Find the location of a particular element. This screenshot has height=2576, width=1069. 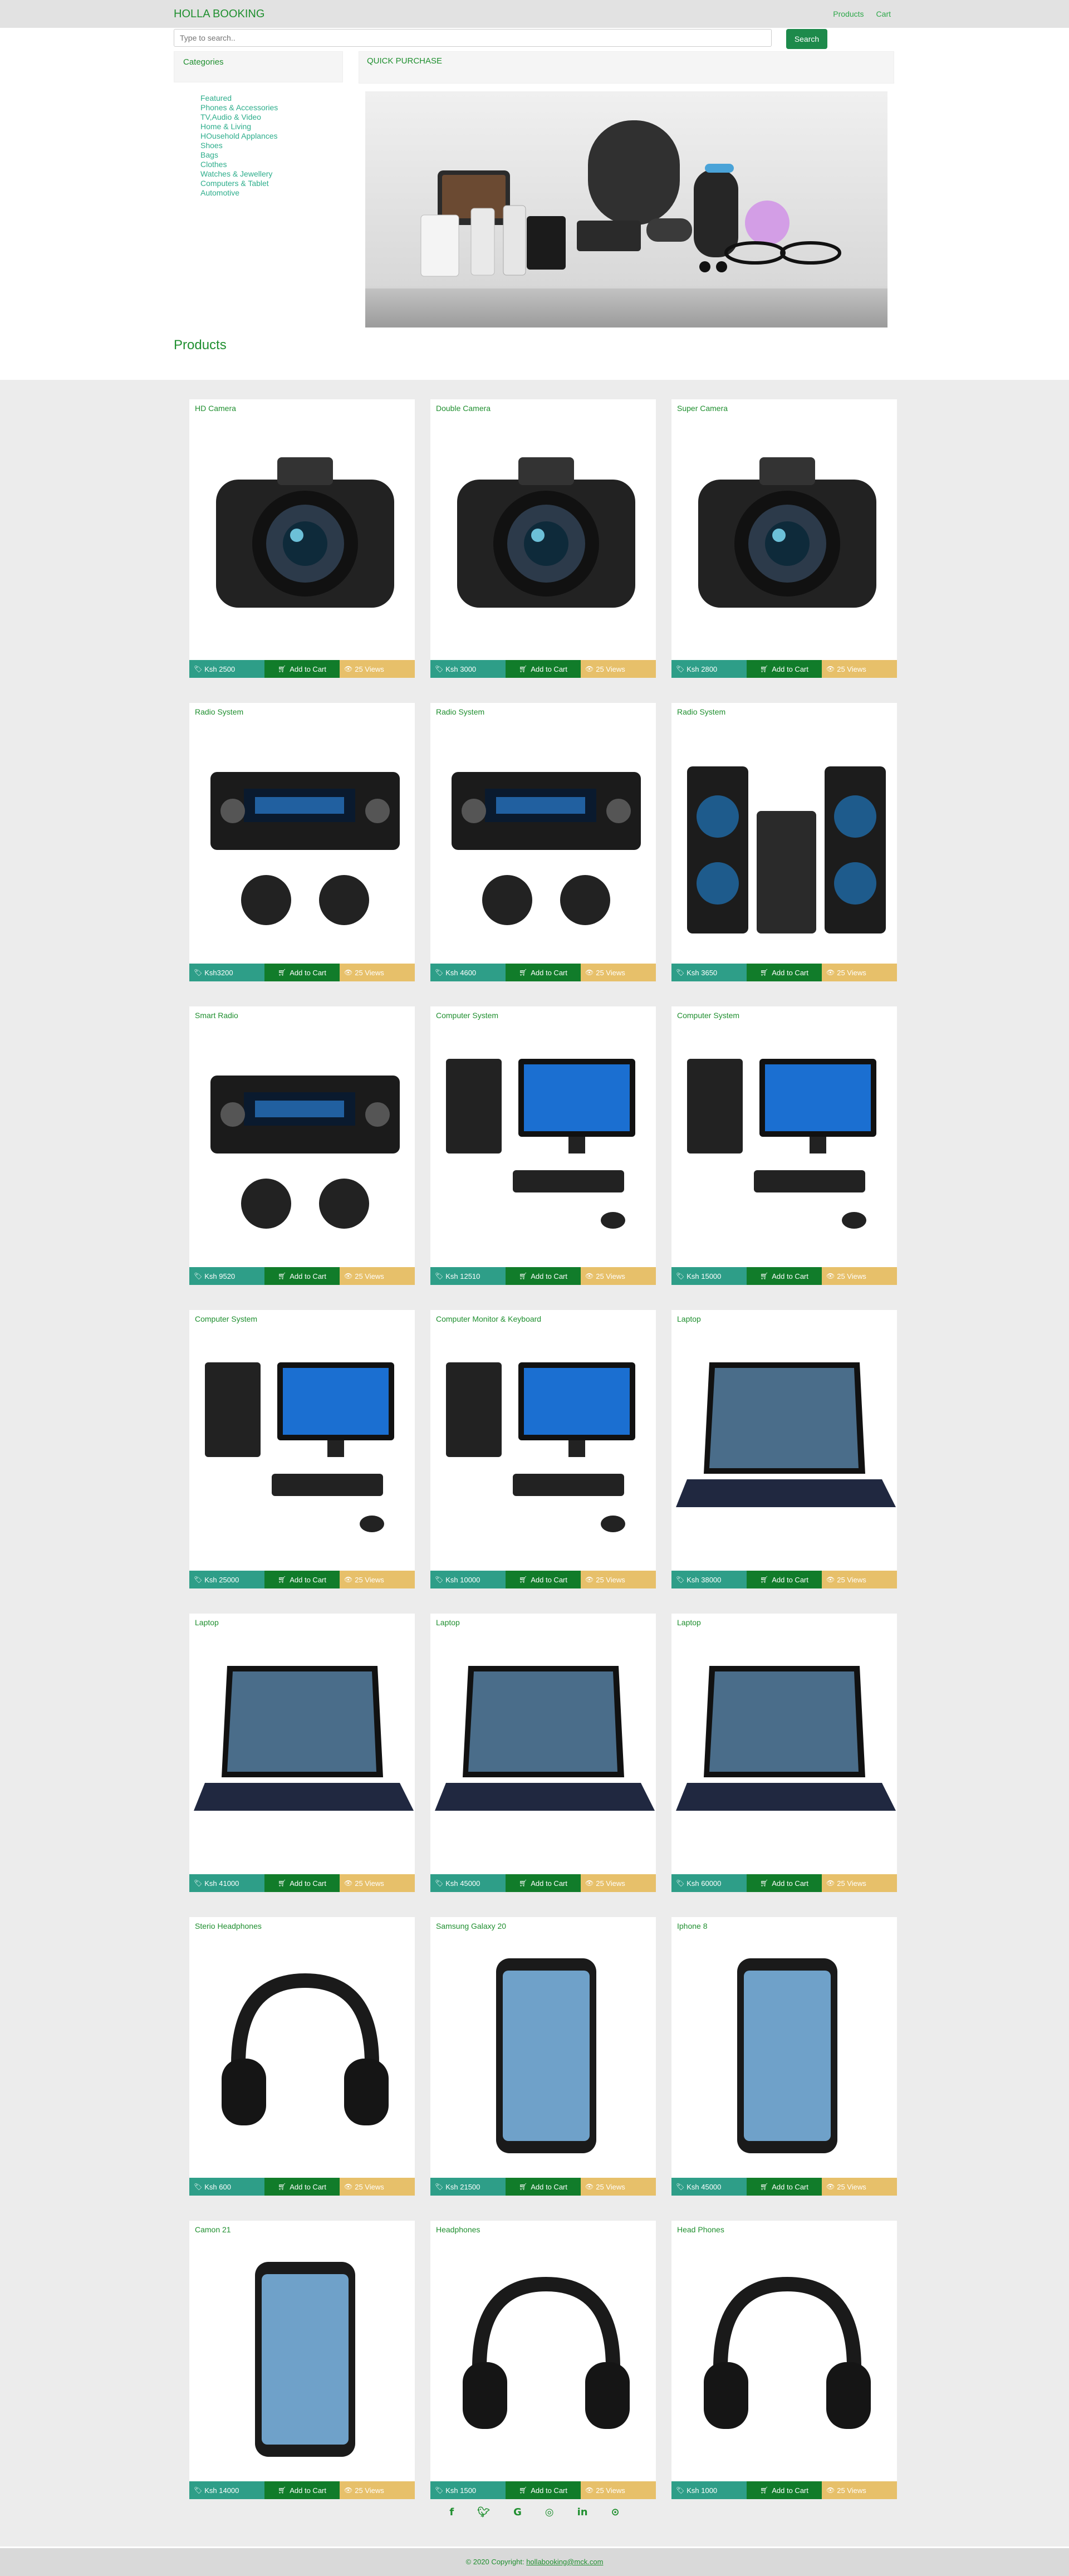

category-item: Featured is located at coordinates (239, 99).